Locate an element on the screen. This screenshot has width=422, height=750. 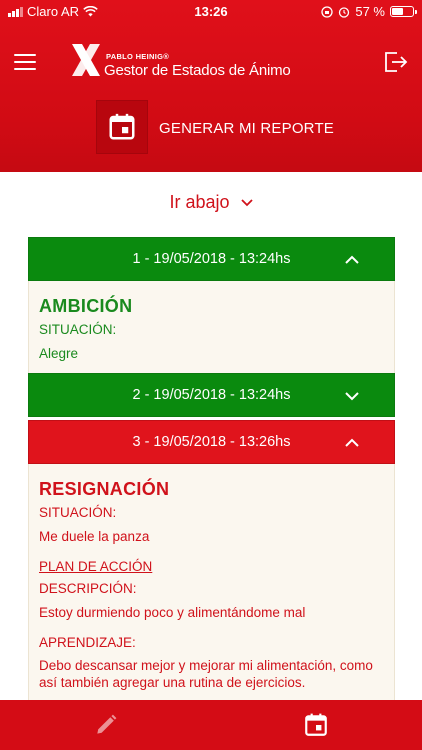
status-bar: Claro AR 13:26 57 % is located at coordinates (211, 11).